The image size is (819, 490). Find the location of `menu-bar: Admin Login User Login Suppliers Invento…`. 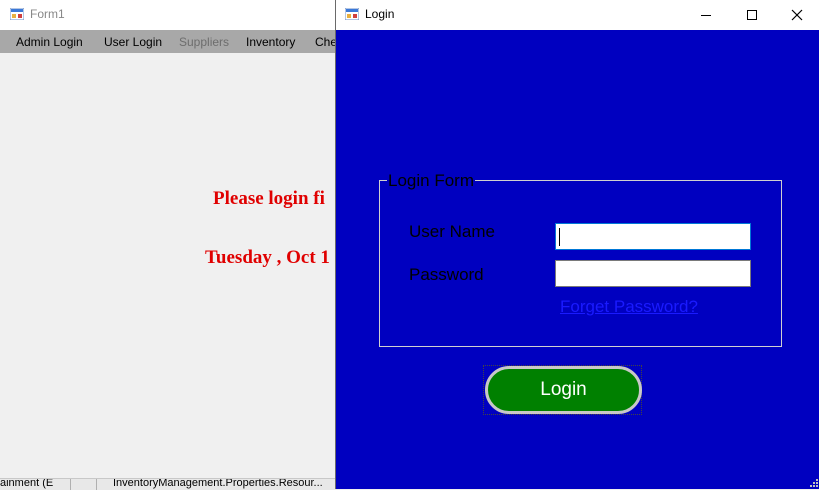

menu-bar: Admin Login User Login Suppliers Invento… is located at coordinates (170, 41).